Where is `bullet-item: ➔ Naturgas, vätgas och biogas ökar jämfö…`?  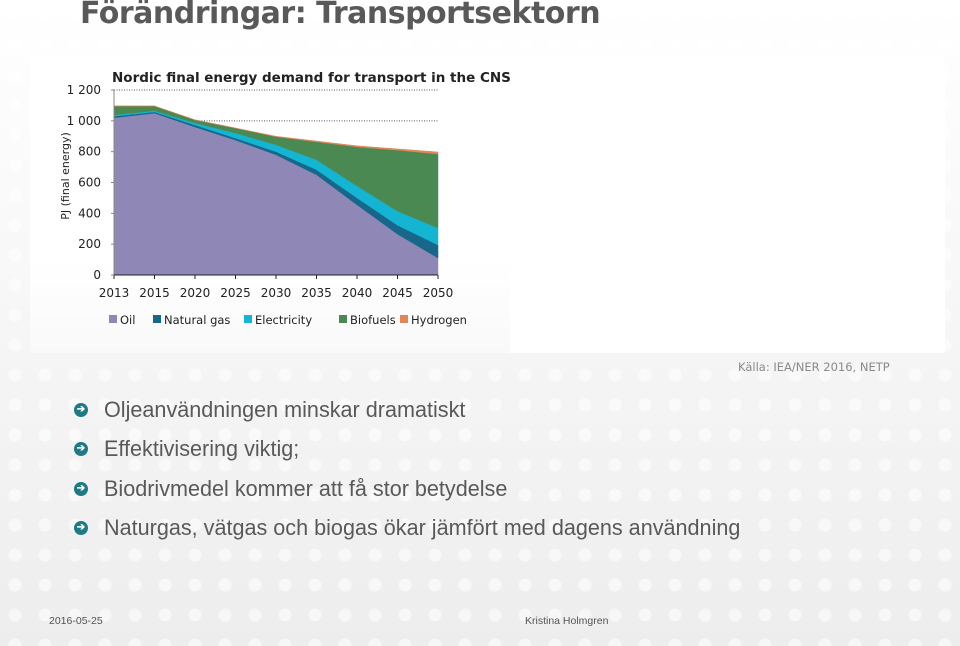 bullet-item: ➔ Naturgas, vätgas och biogas ökar jämfö… is located at coordinates (420, 529).